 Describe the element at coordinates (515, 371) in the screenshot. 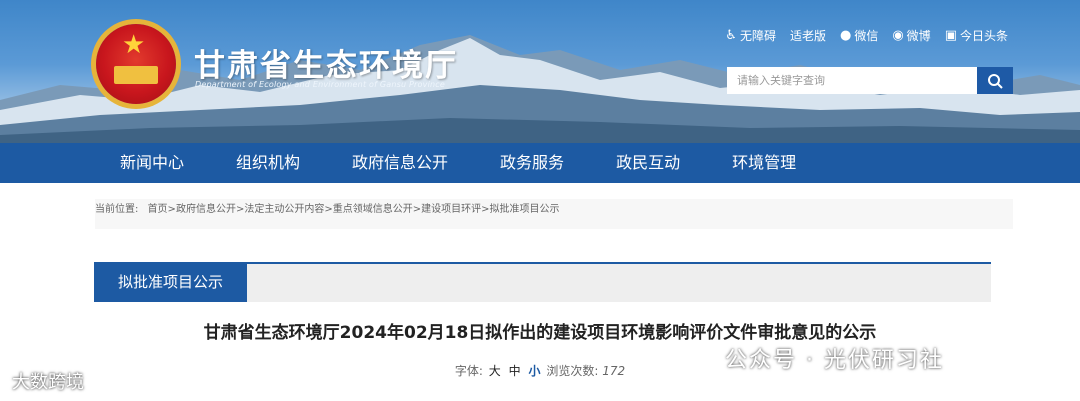

I see `font-size-medium-button: 中` at that location.